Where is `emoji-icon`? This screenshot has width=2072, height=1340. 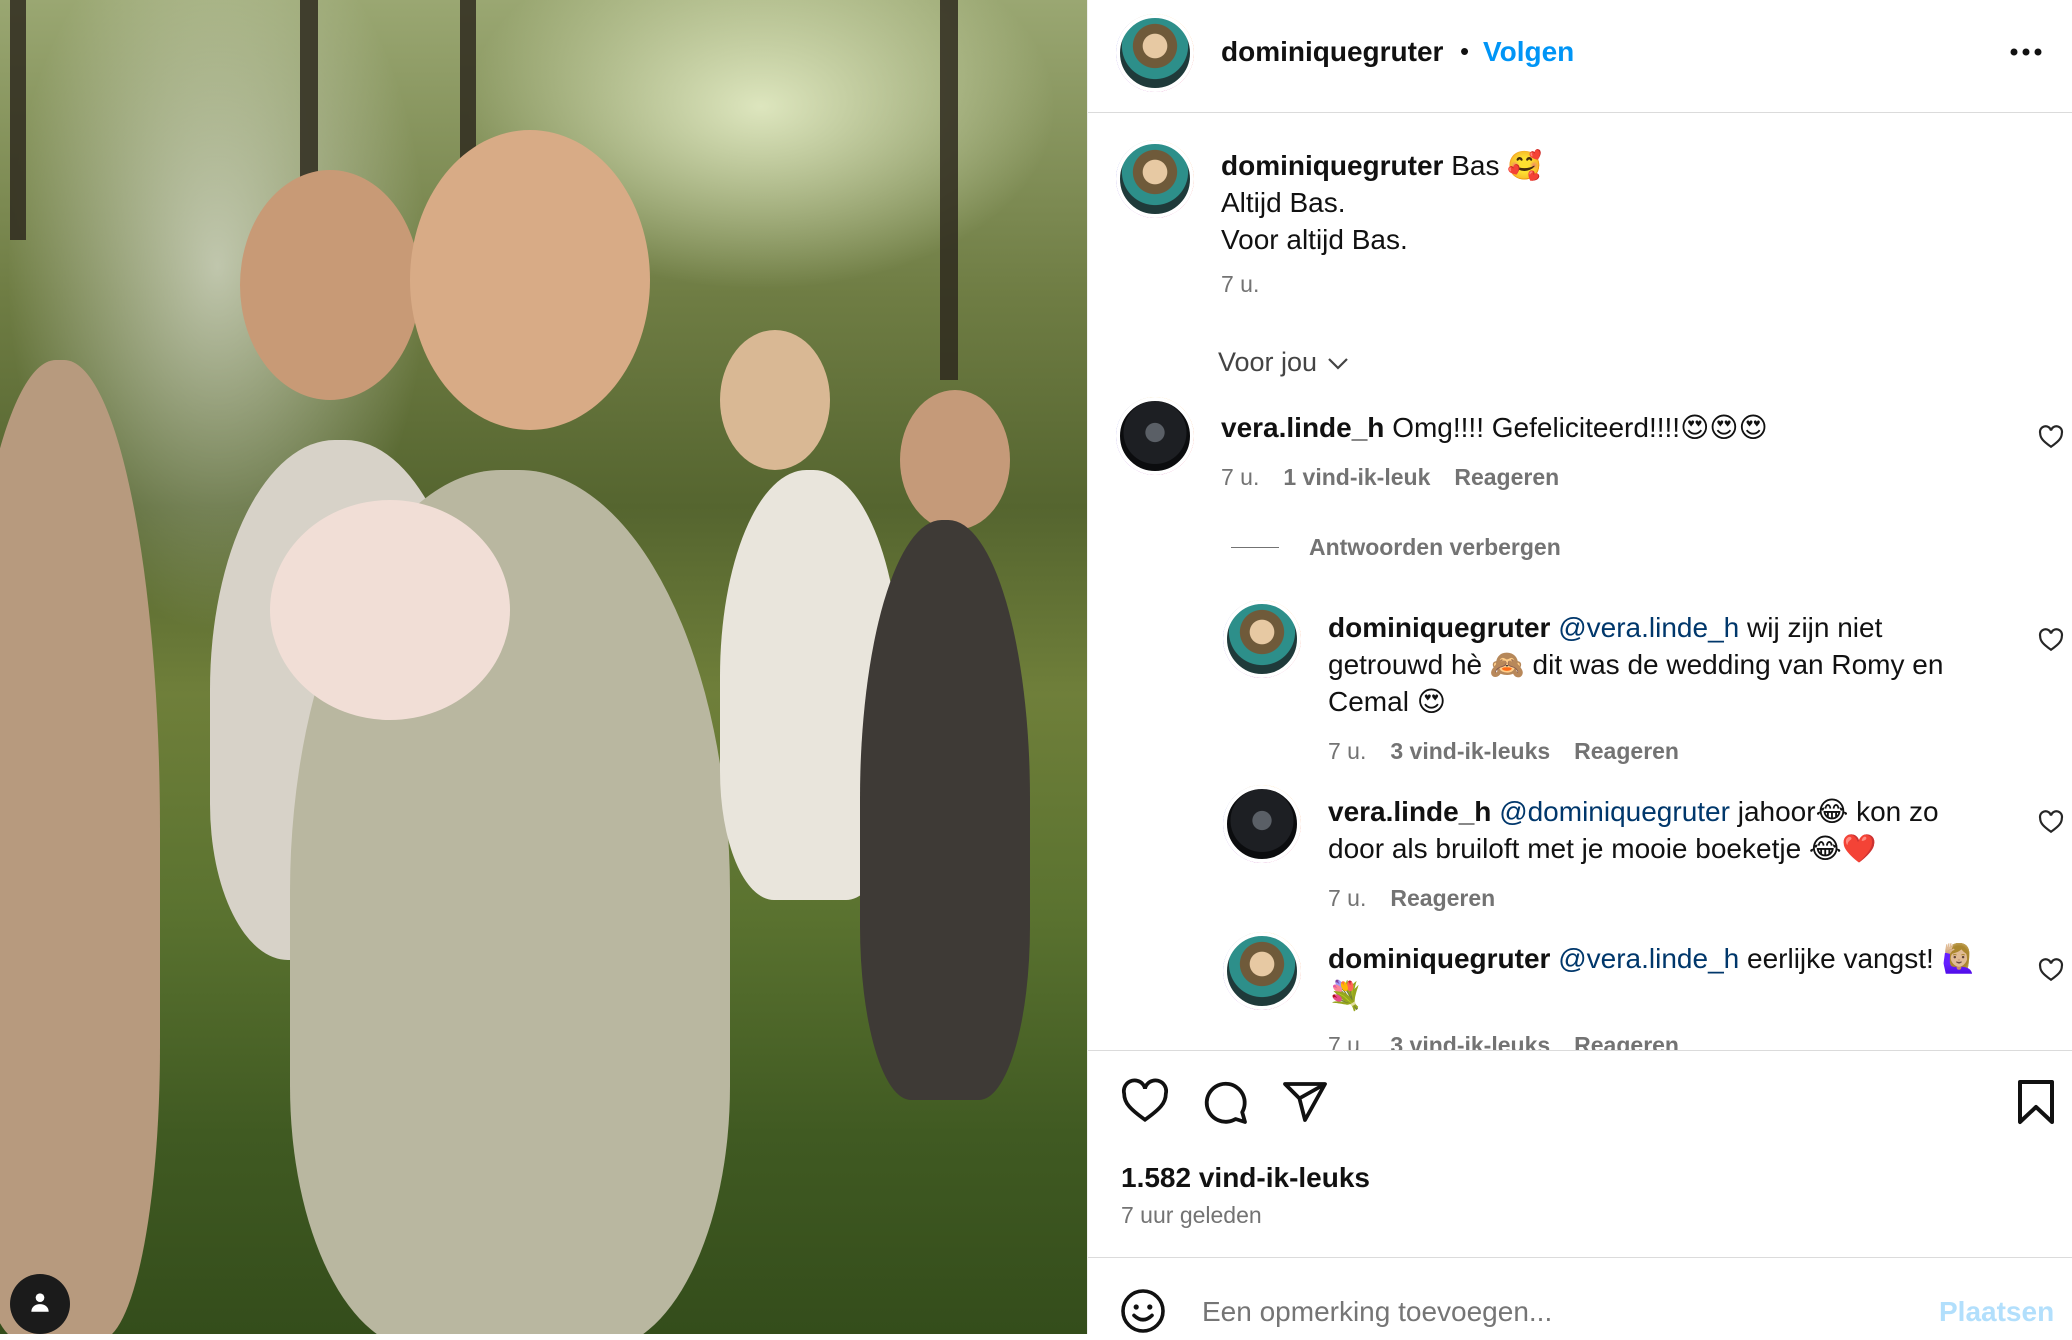
emoji-icon is located at coordinates (1143, 1313).